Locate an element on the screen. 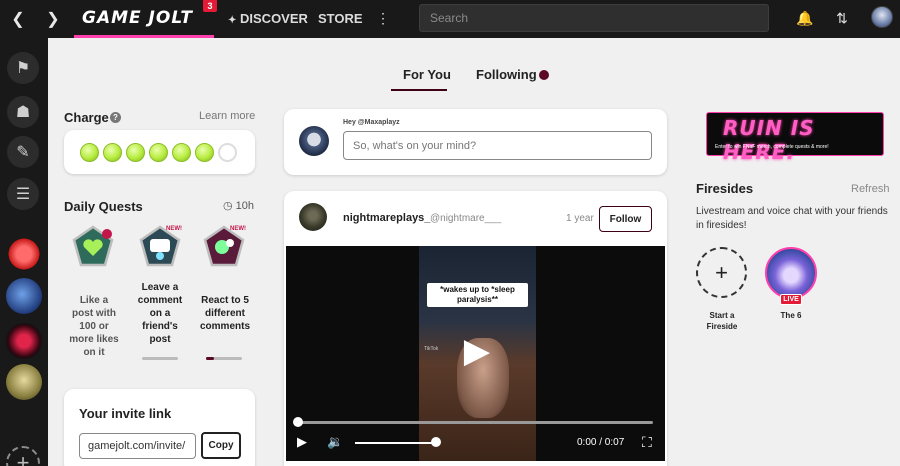 The width and height of the screenshot is (900, 466). rail-library-button: ☗ is located at coordinates (23, 112).